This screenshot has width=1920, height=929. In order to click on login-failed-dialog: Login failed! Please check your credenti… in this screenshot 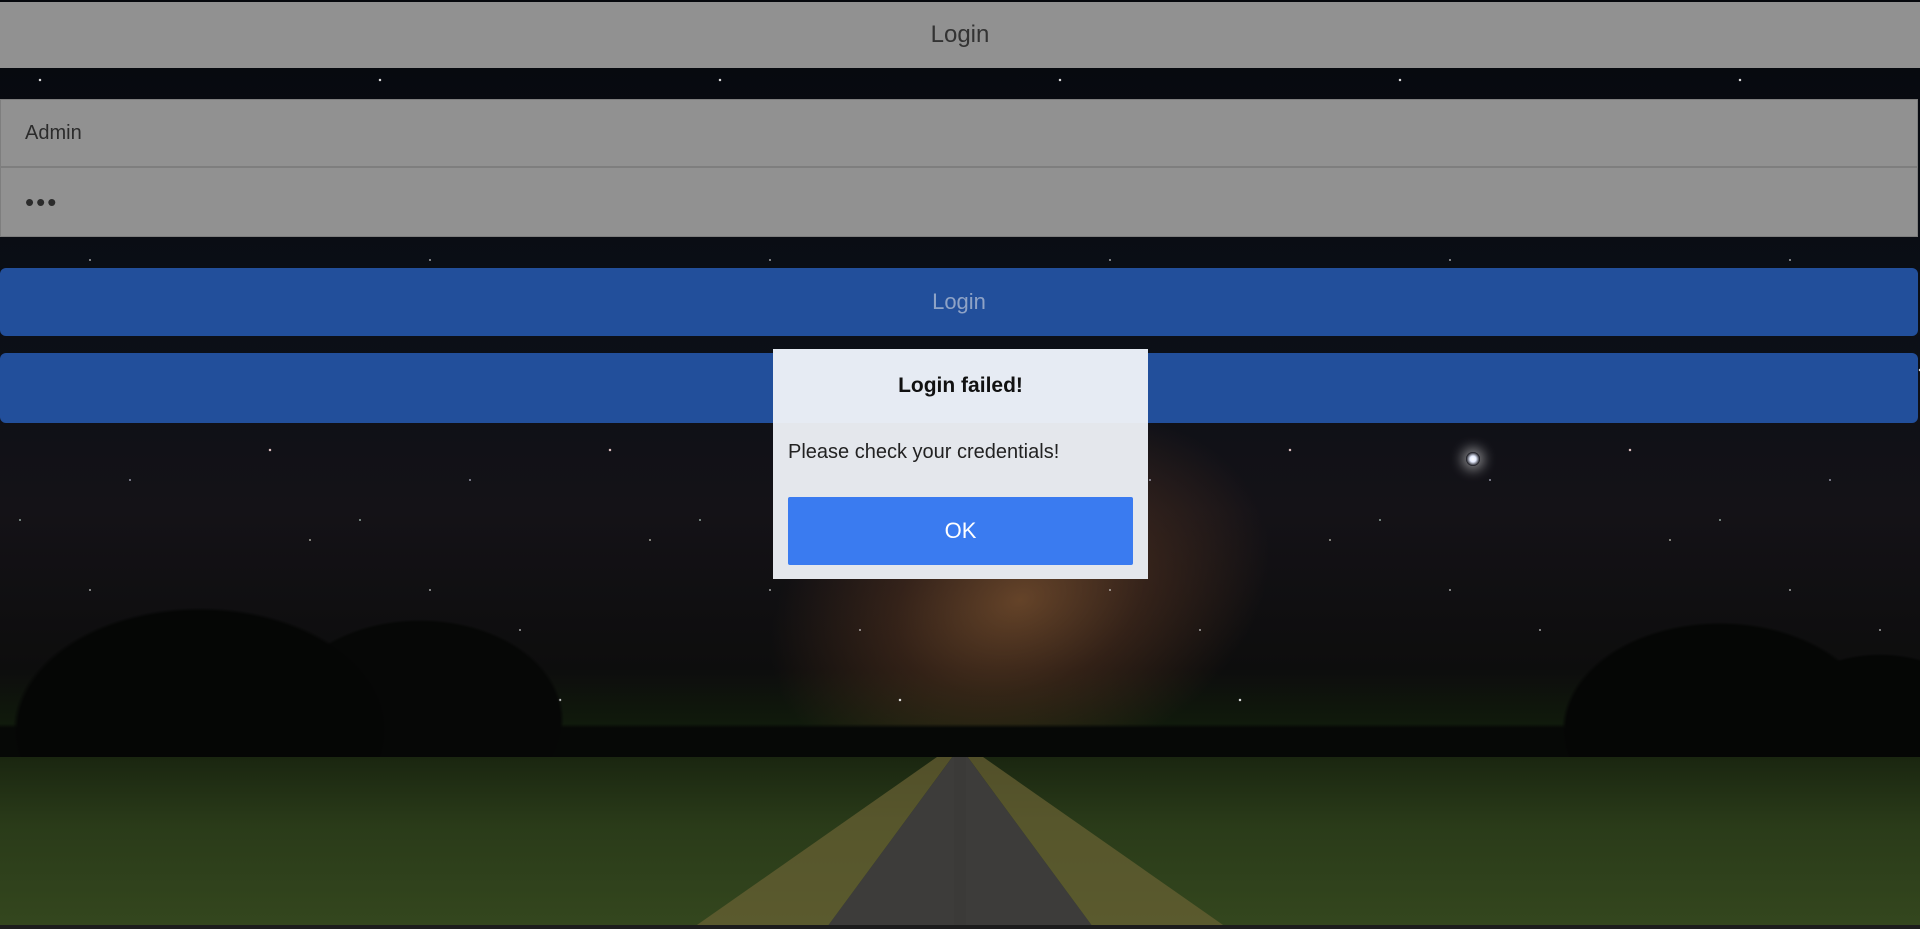, I will do `click(960, 464)`.